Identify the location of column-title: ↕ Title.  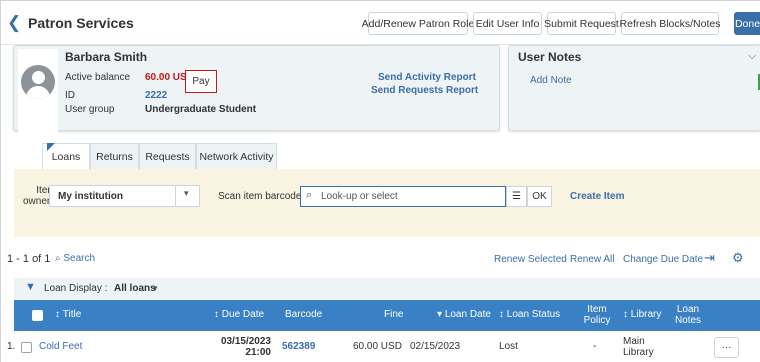
(68, 315).